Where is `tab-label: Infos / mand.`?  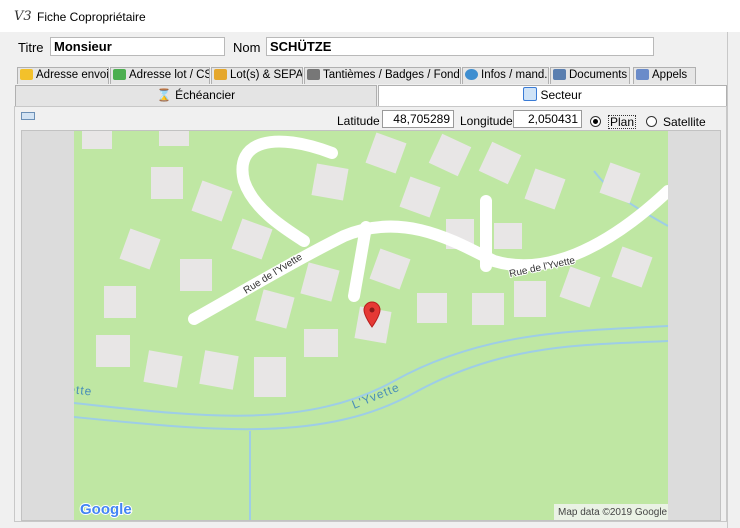 tab-label: Infos / mand. is located at coordinates (514, 75).